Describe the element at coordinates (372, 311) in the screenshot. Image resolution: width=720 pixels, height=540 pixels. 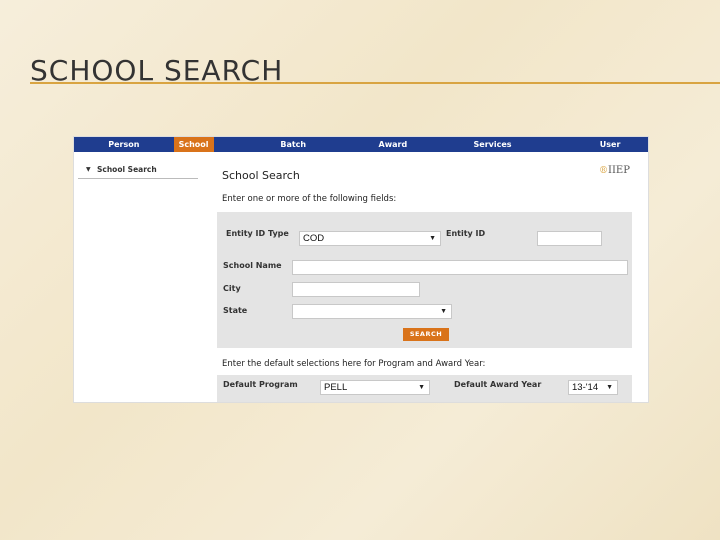
I see `state-select: ▼` at that location.